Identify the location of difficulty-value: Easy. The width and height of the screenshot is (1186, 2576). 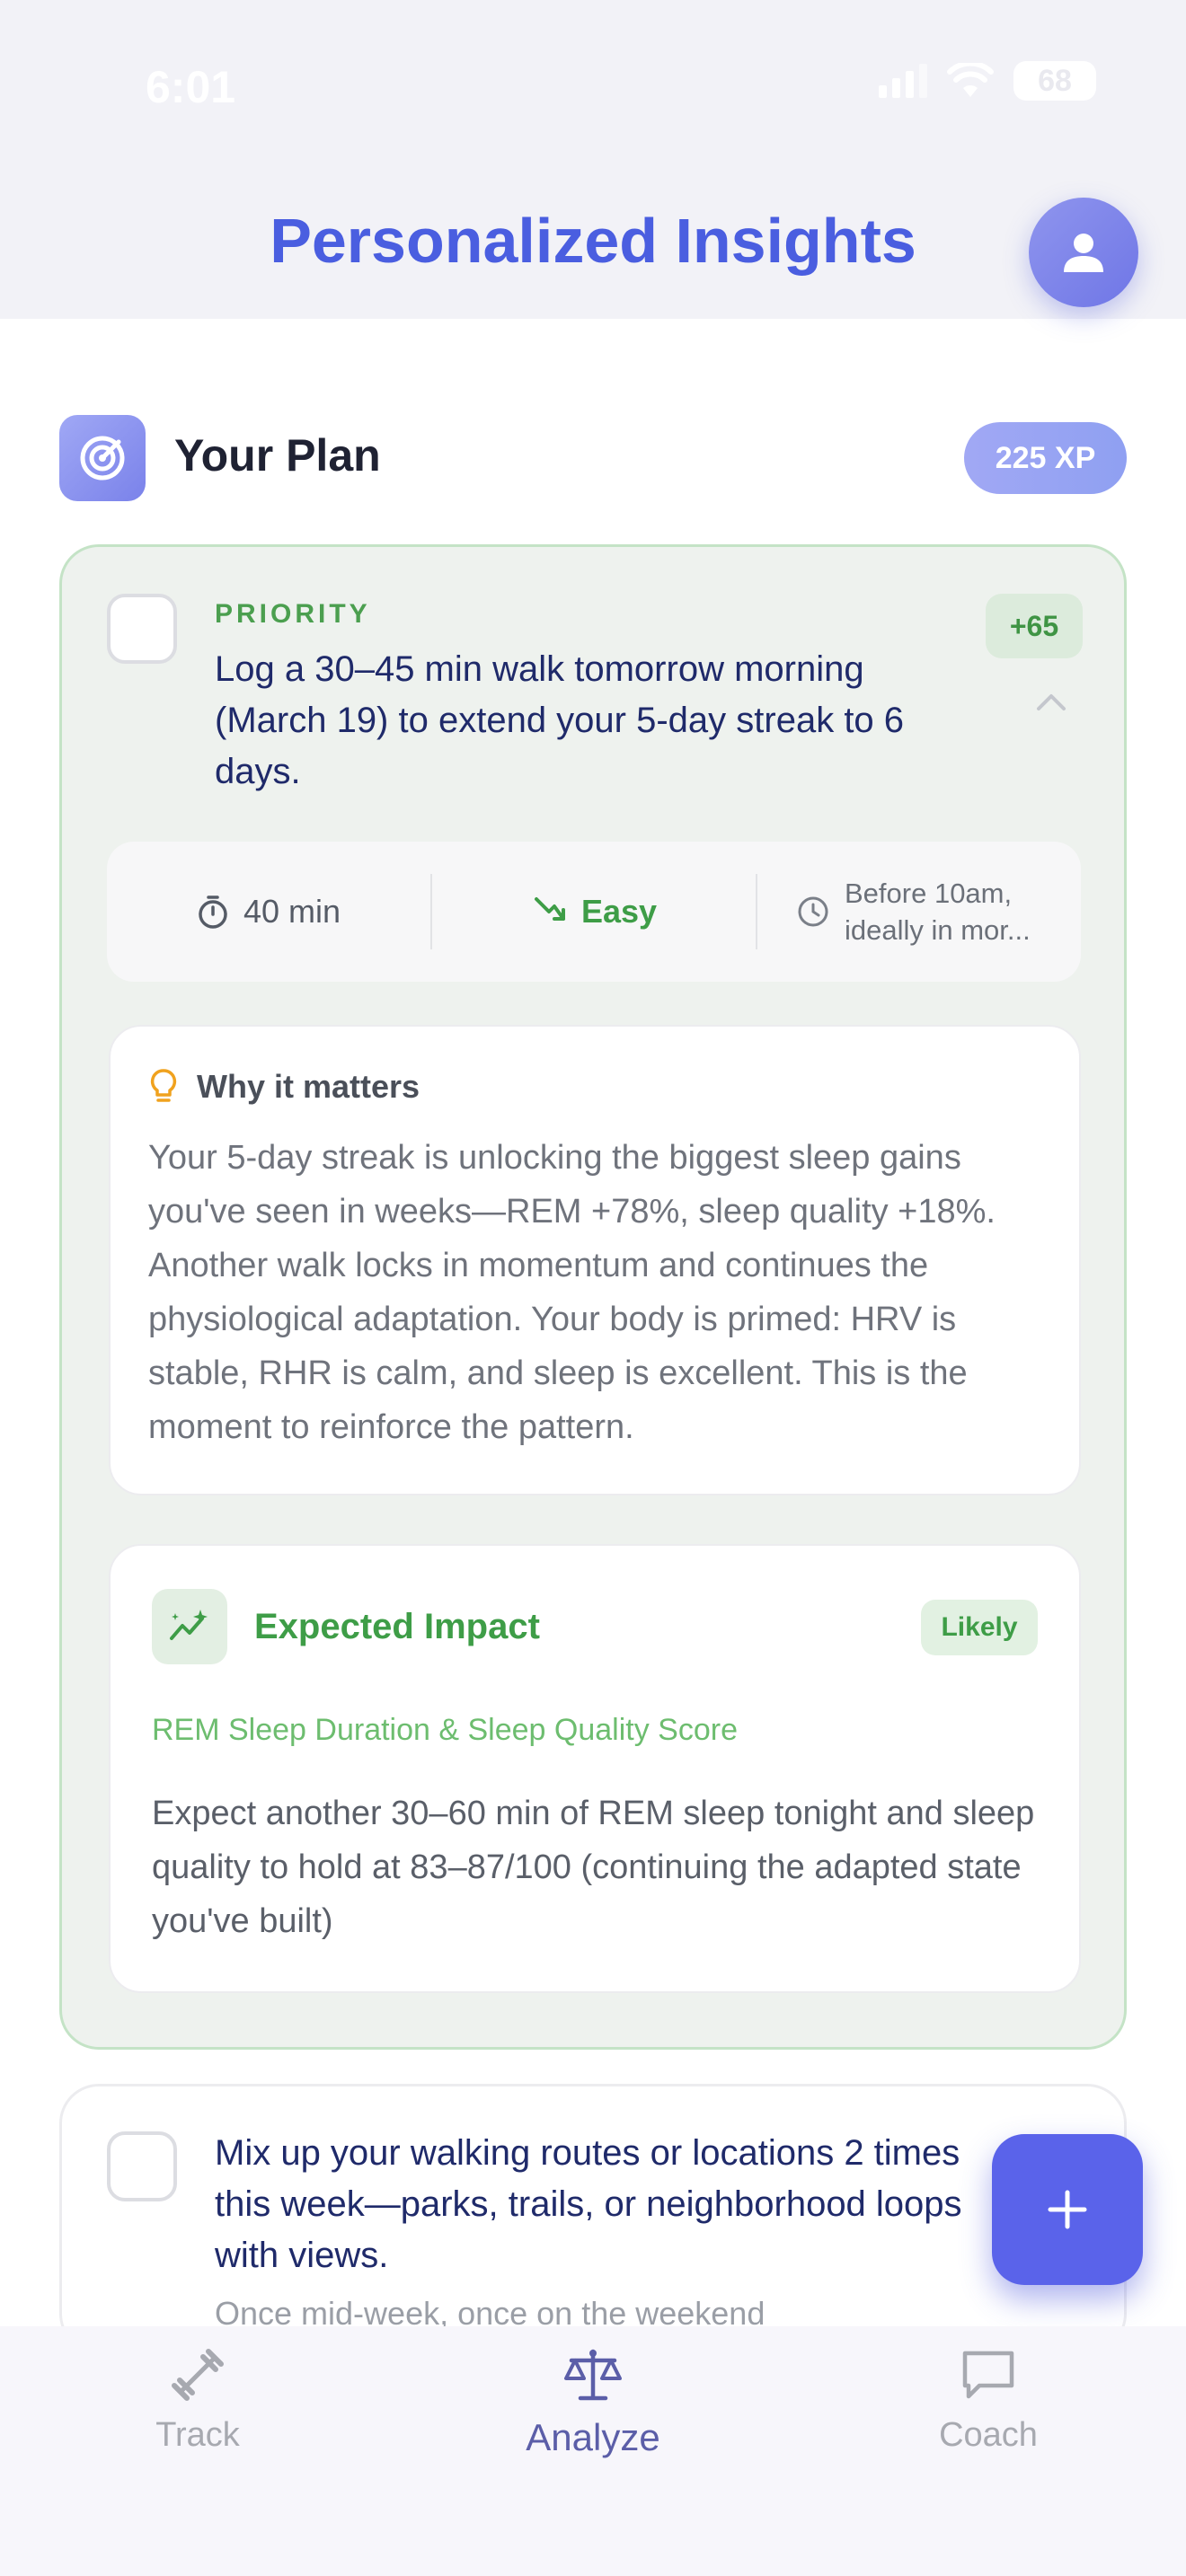
(619, 911).